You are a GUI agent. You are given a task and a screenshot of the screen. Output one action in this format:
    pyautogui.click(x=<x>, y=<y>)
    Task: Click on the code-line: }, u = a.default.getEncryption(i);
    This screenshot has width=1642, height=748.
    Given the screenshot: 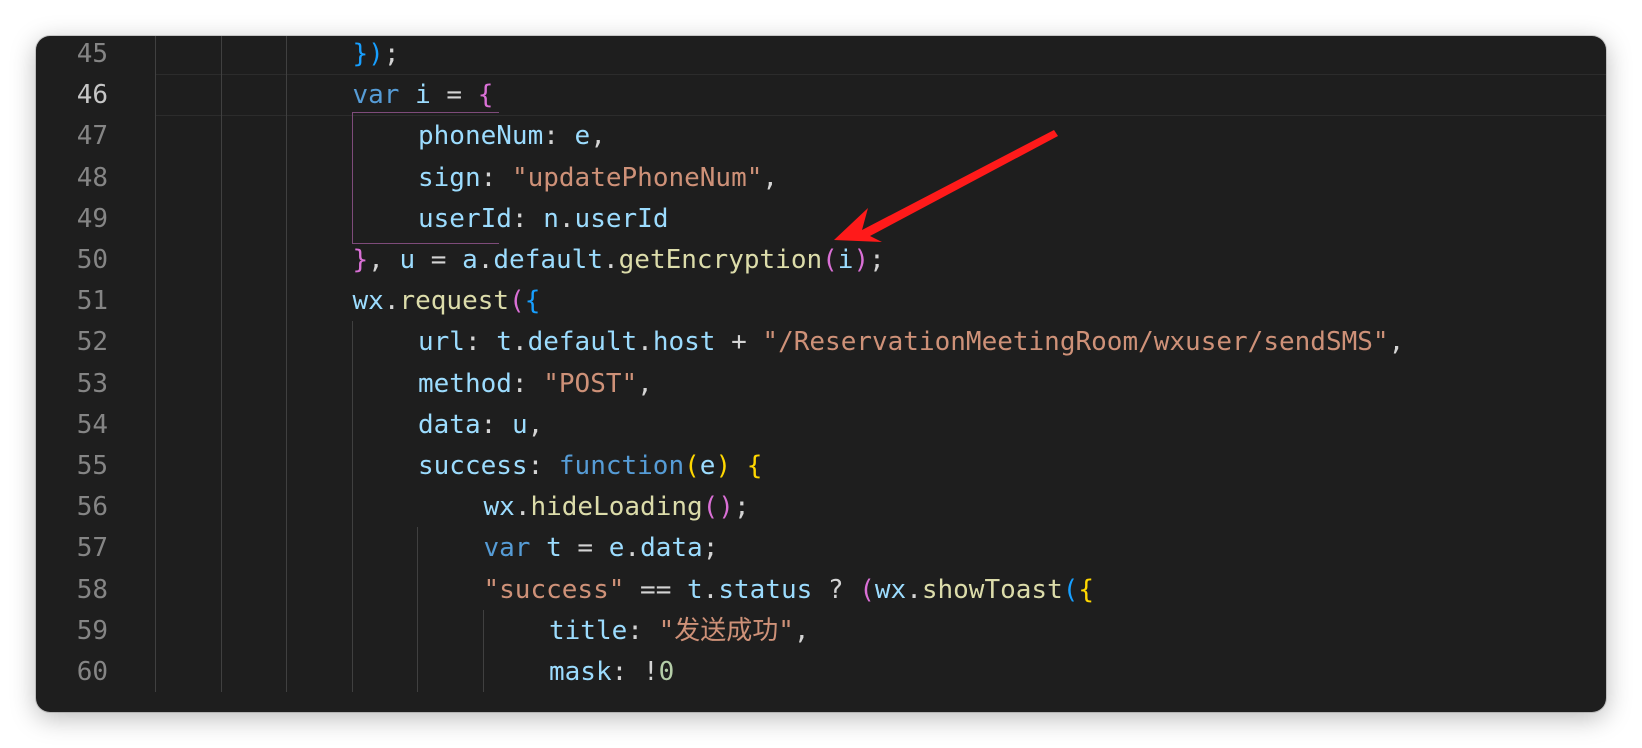 What is the action you would take?
    pyautogui.click(x=619, y=260)
    